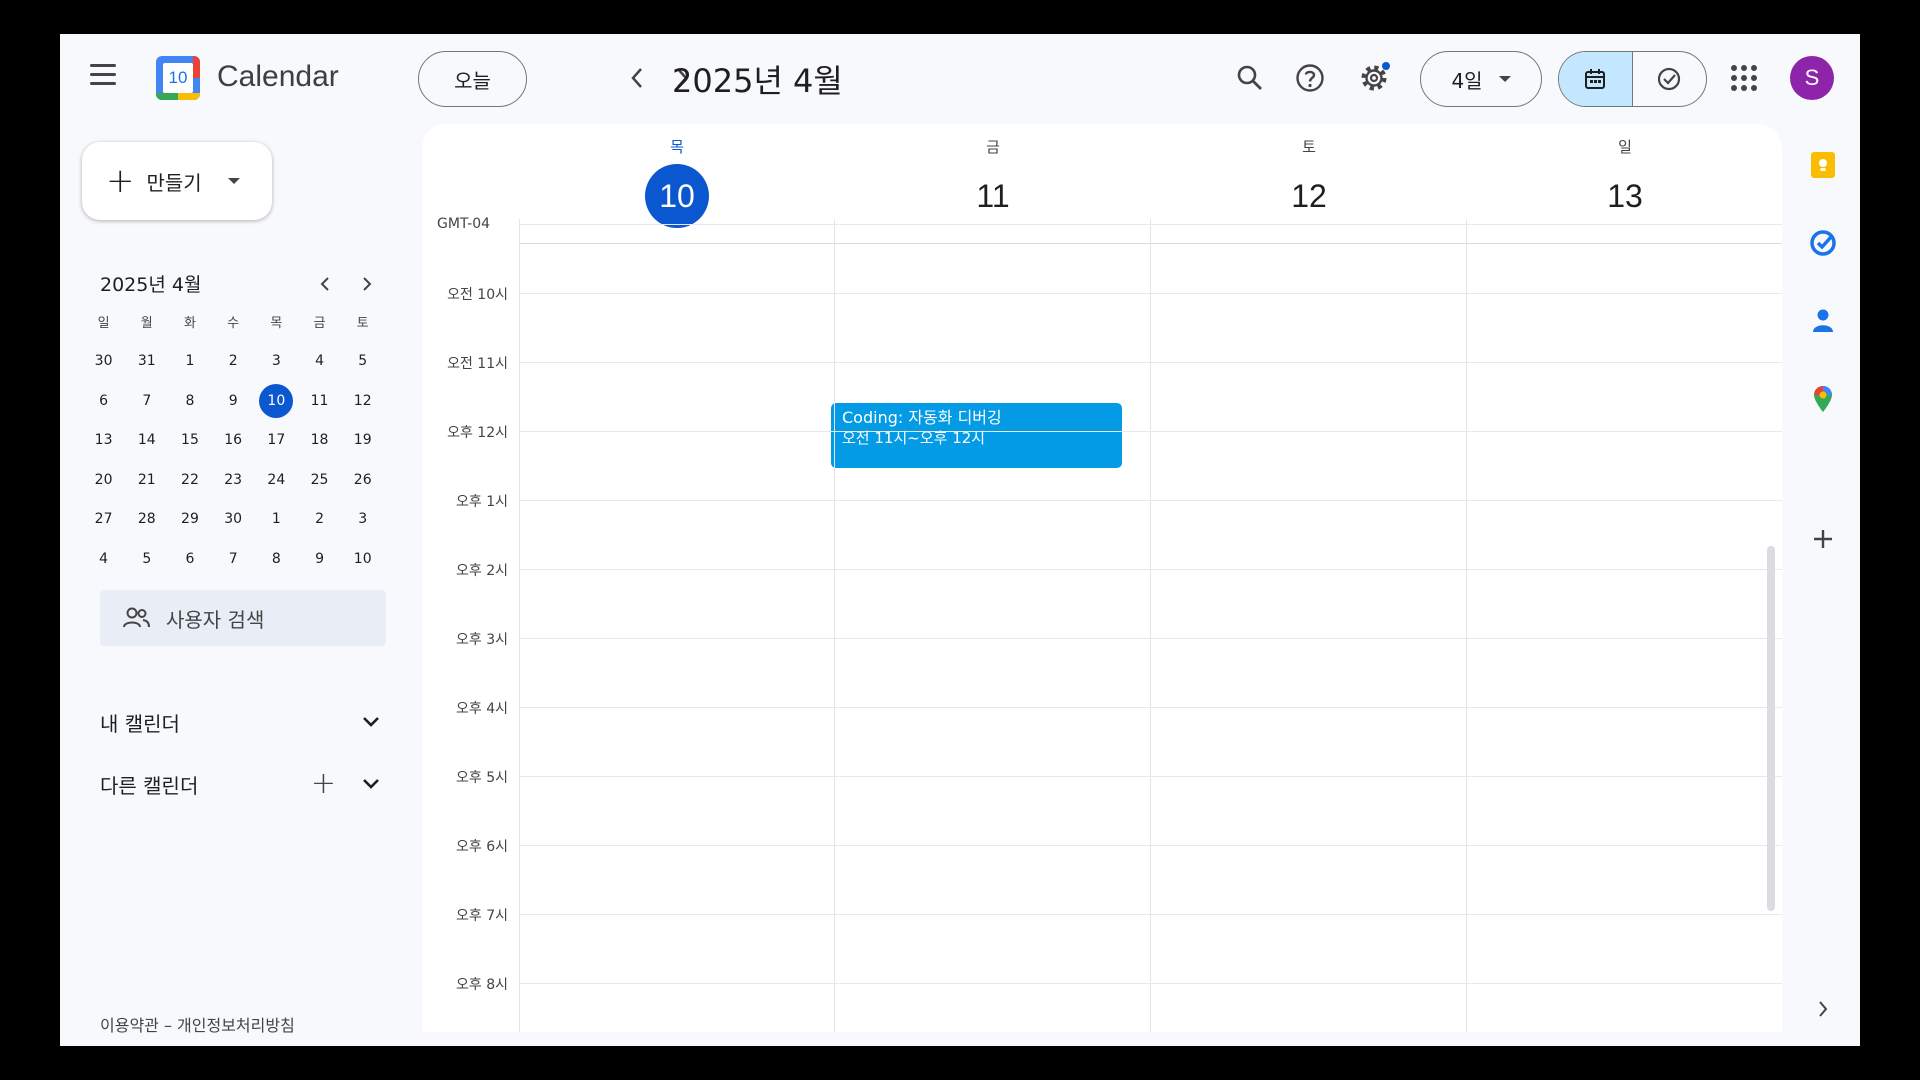  I want to click on mini-day: 31, so click(146, 361).